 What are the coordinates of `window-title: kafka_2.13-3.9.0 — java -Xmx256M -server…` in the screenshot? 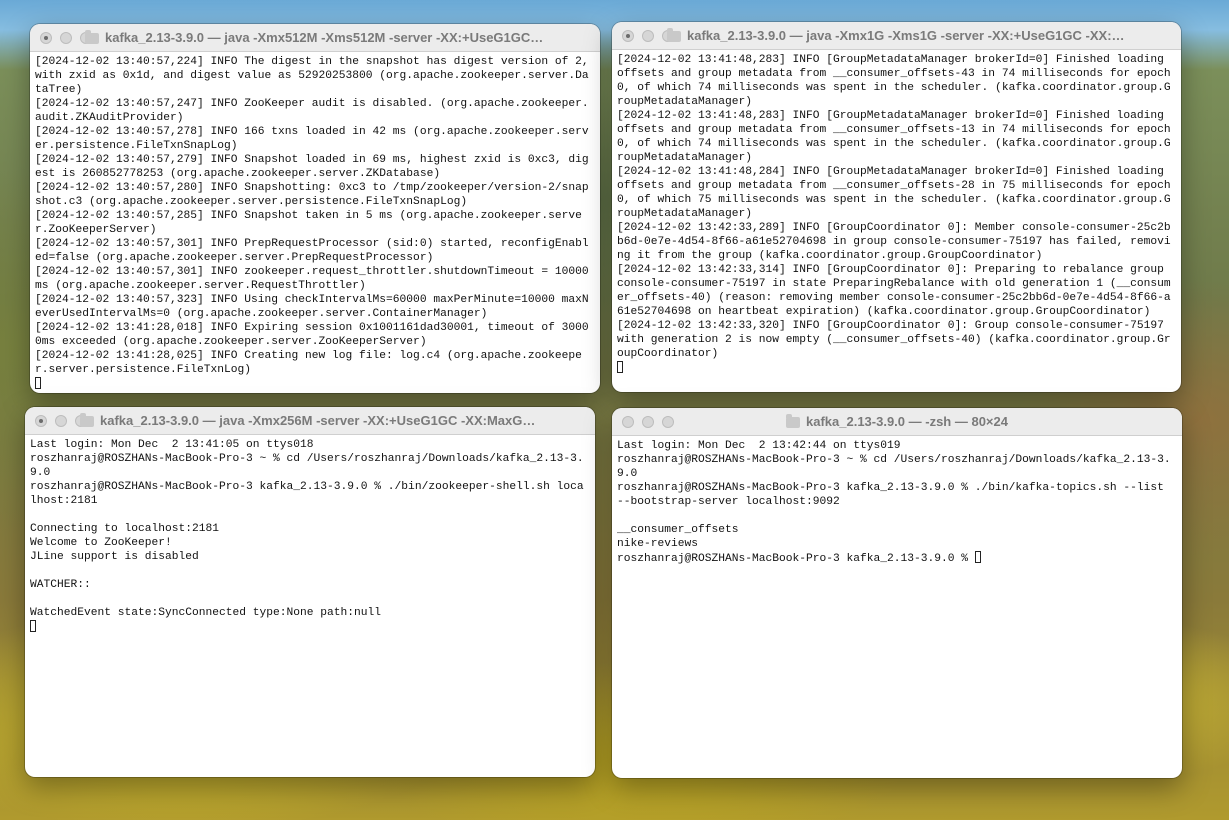 It's located at (310, 420).